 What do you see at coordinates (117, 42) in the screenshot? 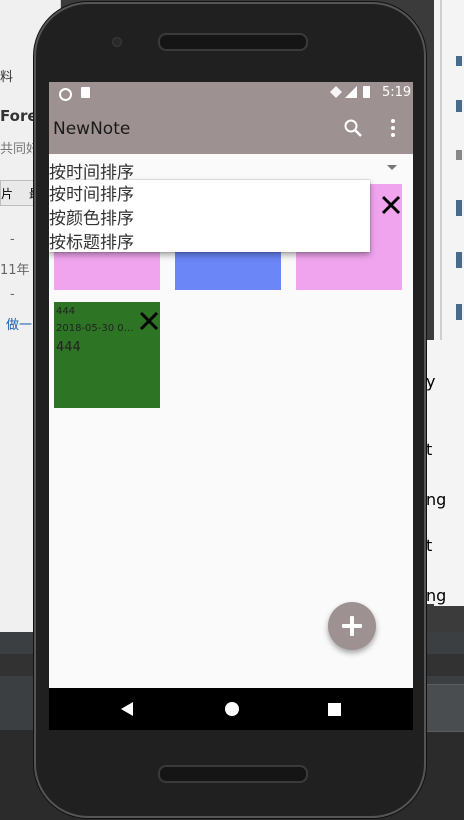
I see `camera` at bounding box center [117, 42].